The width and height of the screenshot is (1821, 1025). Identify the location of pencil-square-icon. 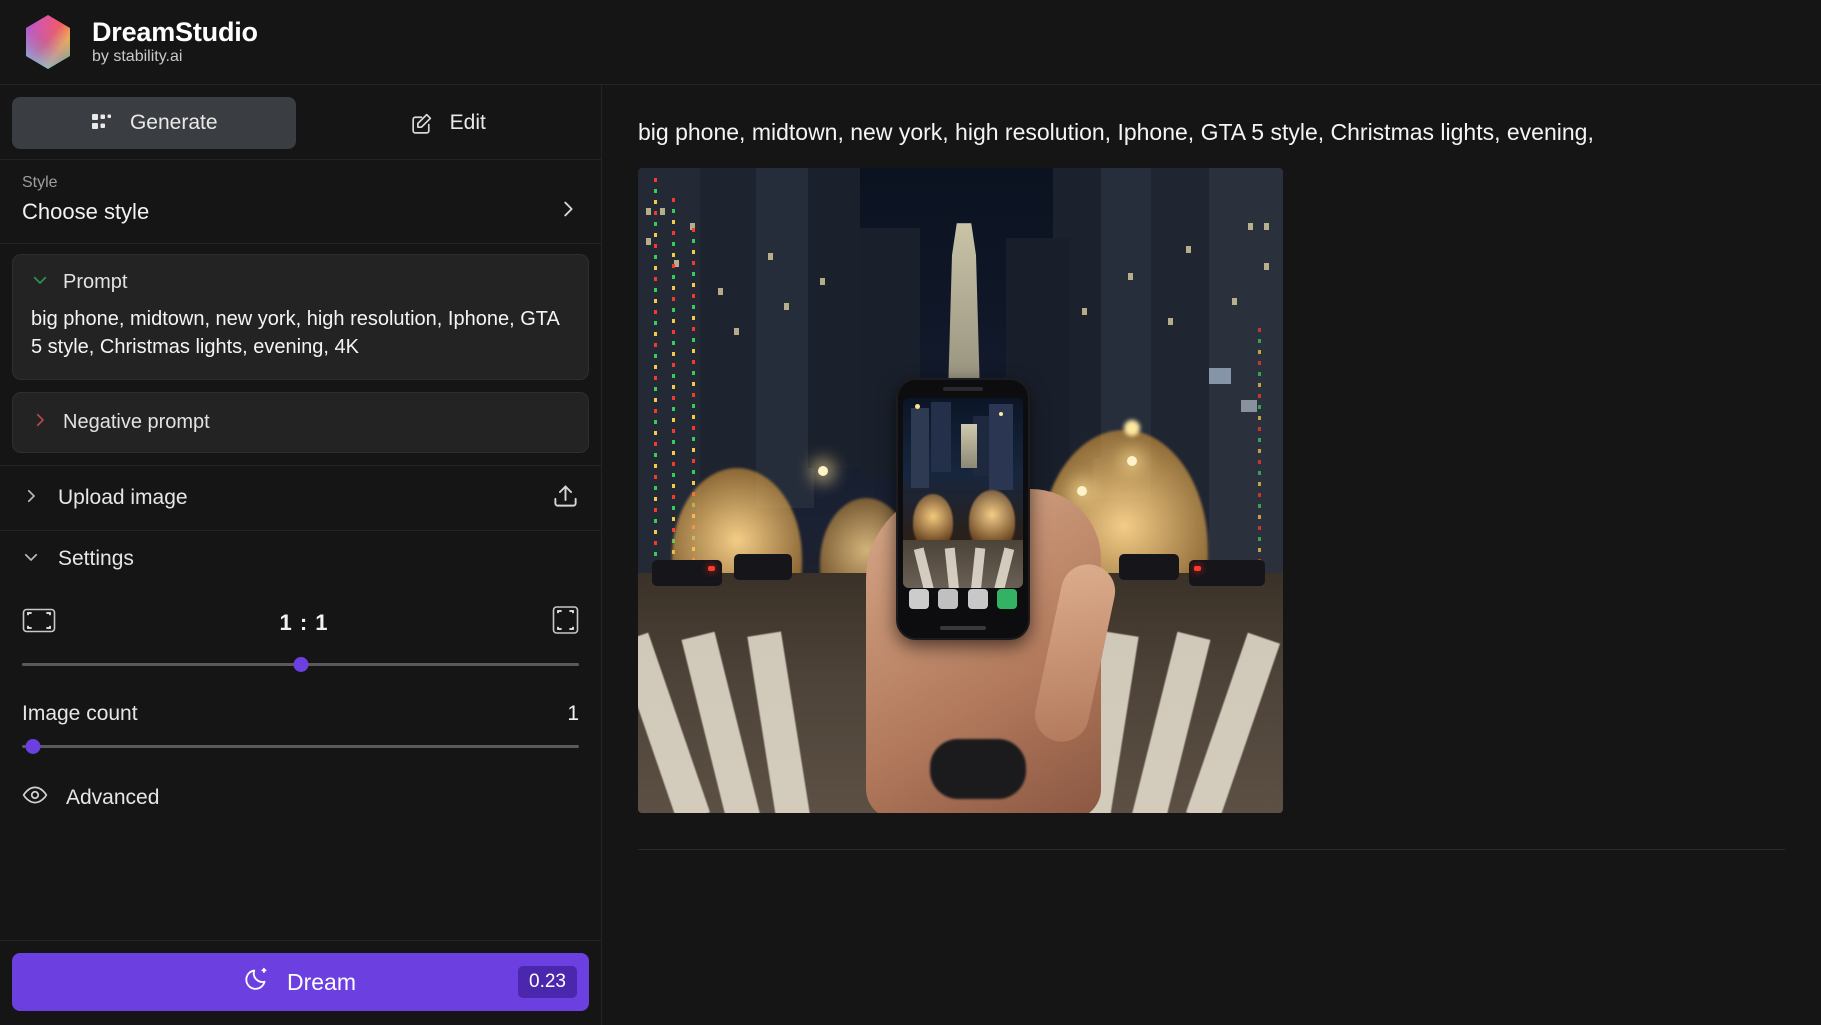
(421, 123).